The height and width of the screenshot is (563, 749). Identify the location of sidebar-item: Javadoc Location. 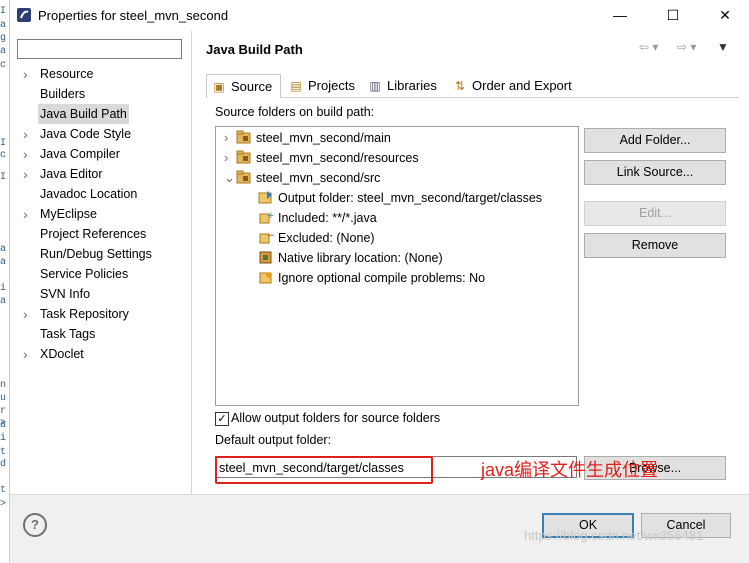
(88, 194).